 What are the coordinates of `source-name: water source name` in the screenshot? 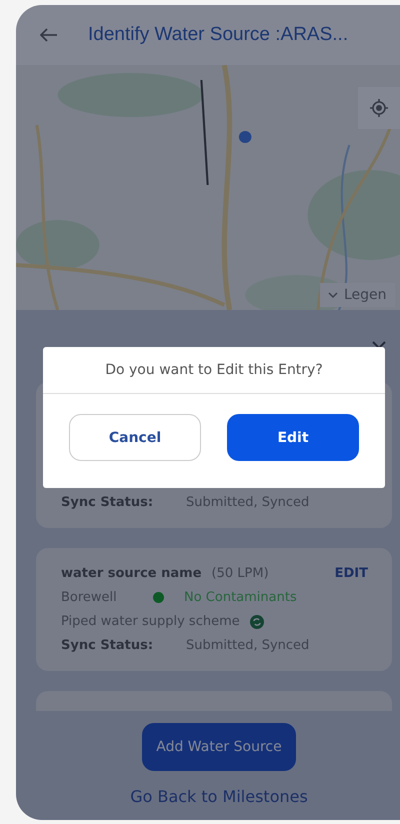 It's located at (131, 573).